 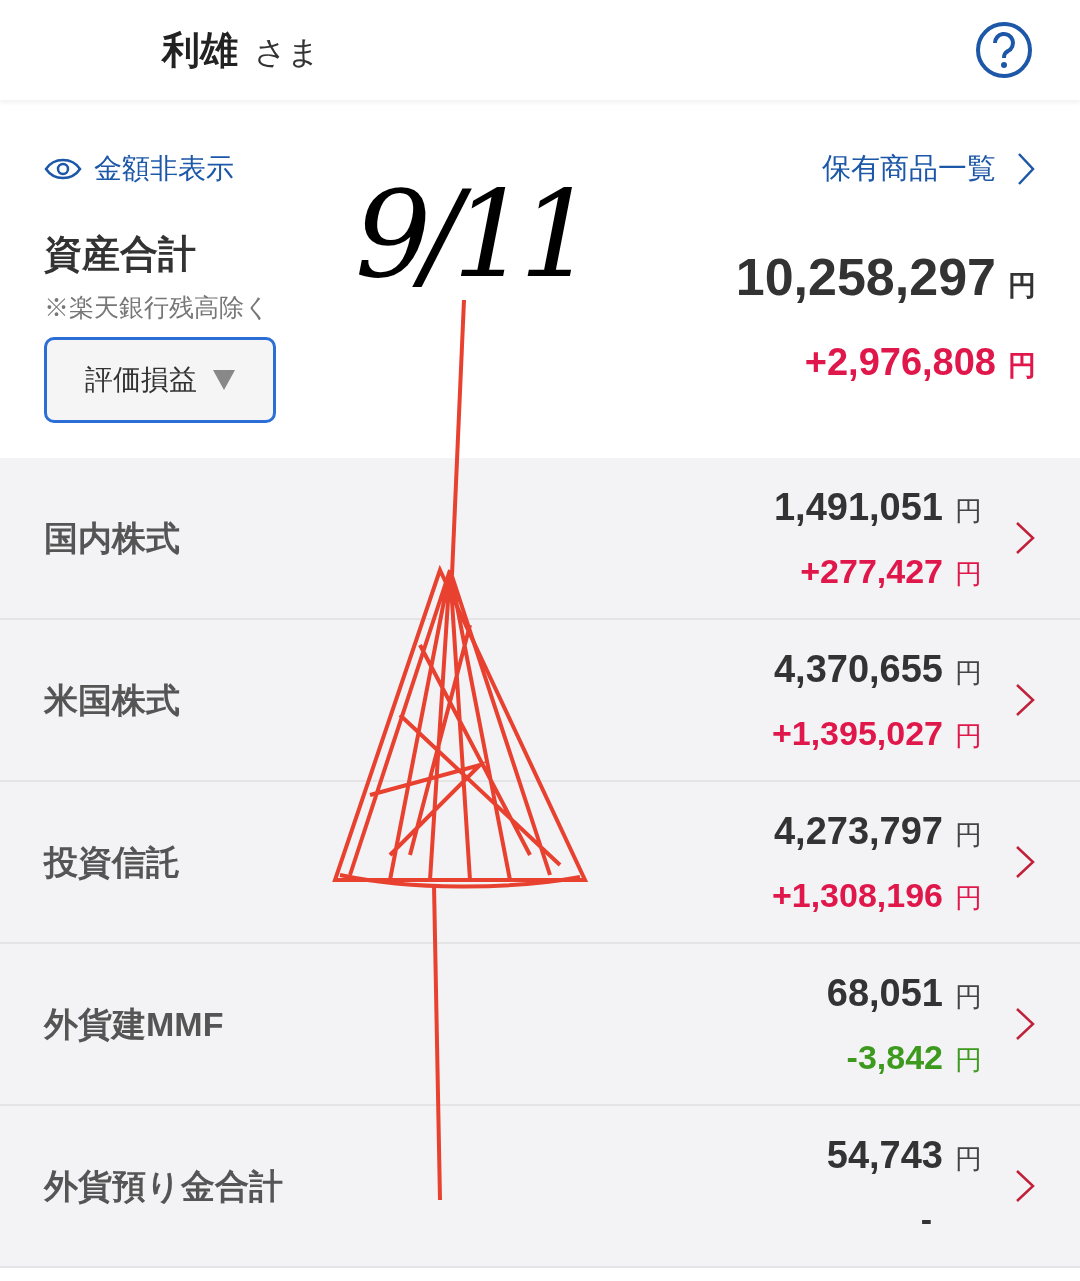 What do you see at coordinates (112, 538) in the screenshot?
I see `asset-label: 国内株式` at bounding box center [112, 538].